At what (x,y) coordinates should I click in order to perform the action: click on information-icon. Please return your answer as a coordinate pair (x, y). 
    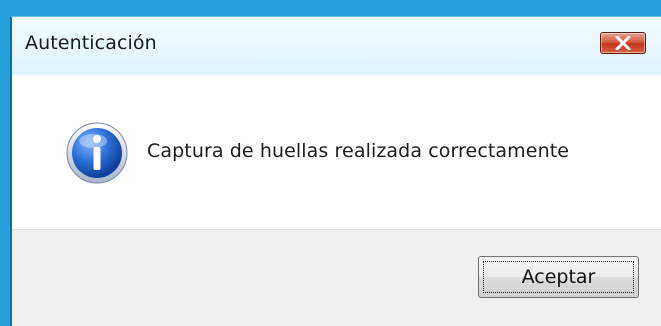
    Looking at the image, I should click on (97, 153).